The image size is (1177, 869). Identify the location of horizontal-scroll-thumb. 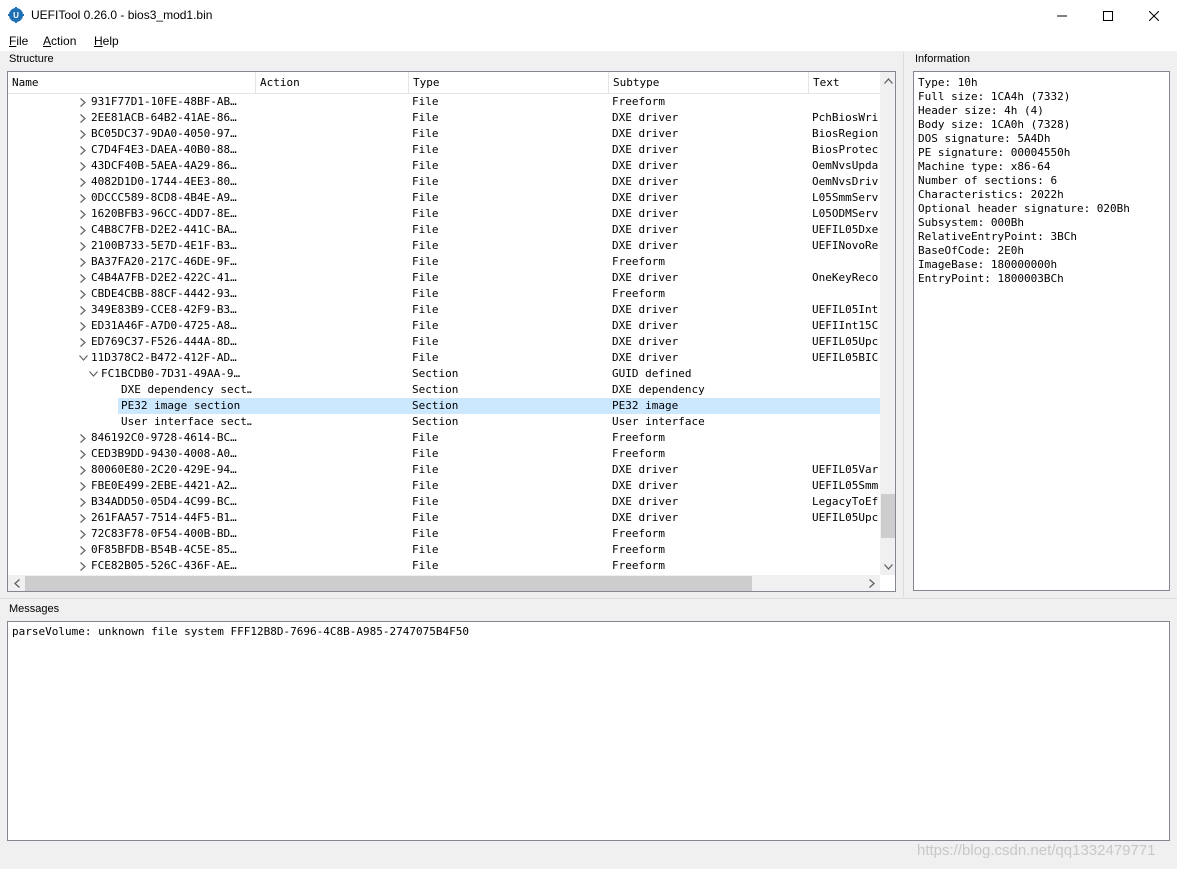
(388, 583).